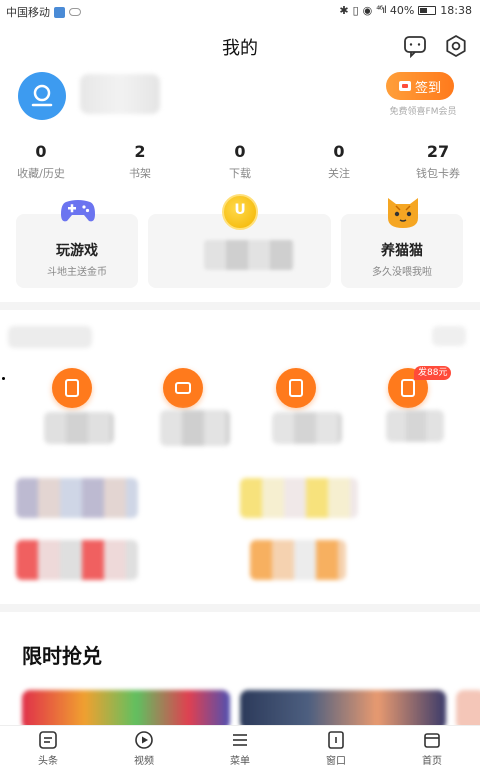 The height and width of the screenshot is (768, 480). Describe the element at coordinates (78, 211) in the screenshot. I see `gamepad-icon` at that location.